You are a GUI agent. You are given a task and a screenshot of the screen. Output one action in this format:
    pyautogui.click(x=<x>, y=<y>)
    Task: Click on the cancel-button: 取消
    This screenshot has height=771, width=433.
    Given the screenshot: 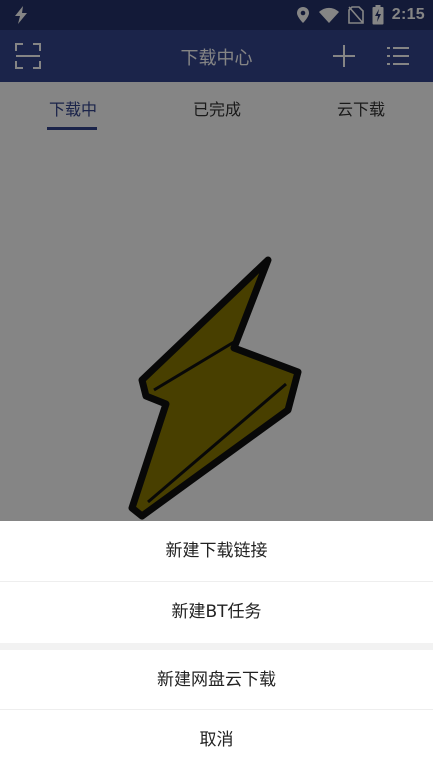 What is the action you would take?
    pyautogui.click(x=216, y=740)
    